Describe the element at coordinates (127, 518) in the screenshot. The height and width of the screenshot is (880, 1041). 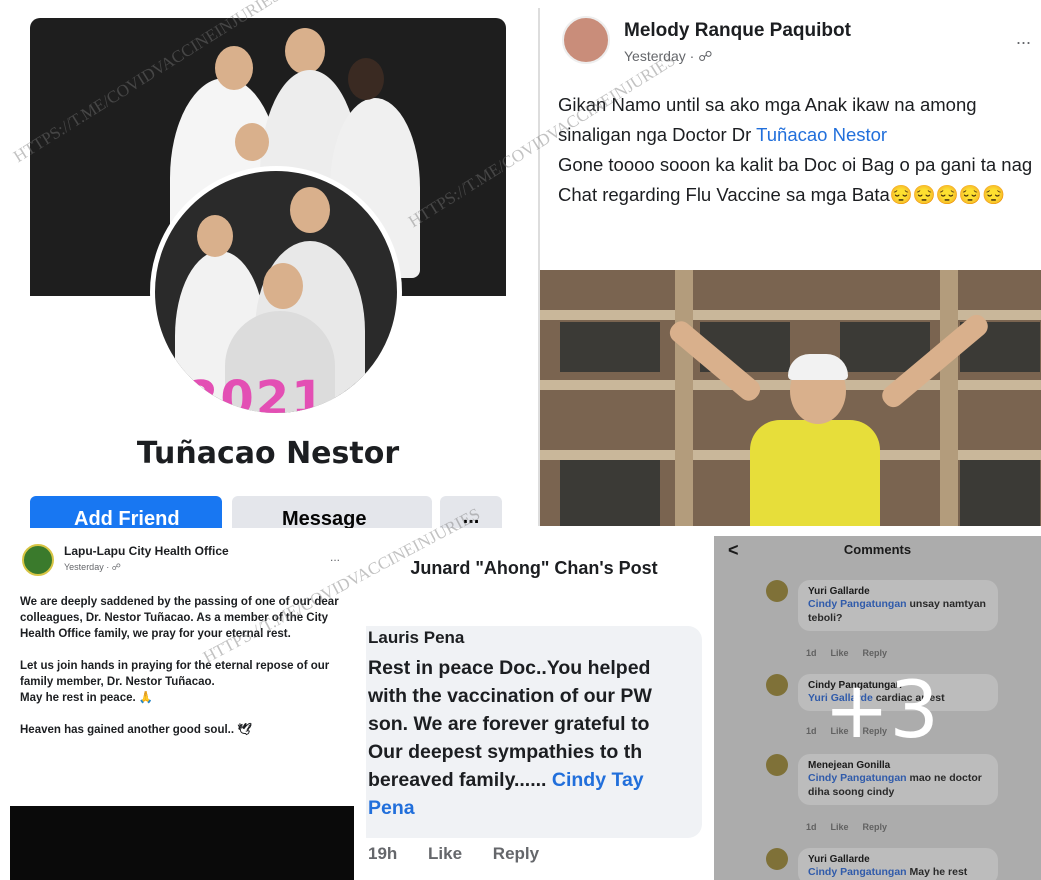
I see `add-friend-label: Add Friend` at that location.